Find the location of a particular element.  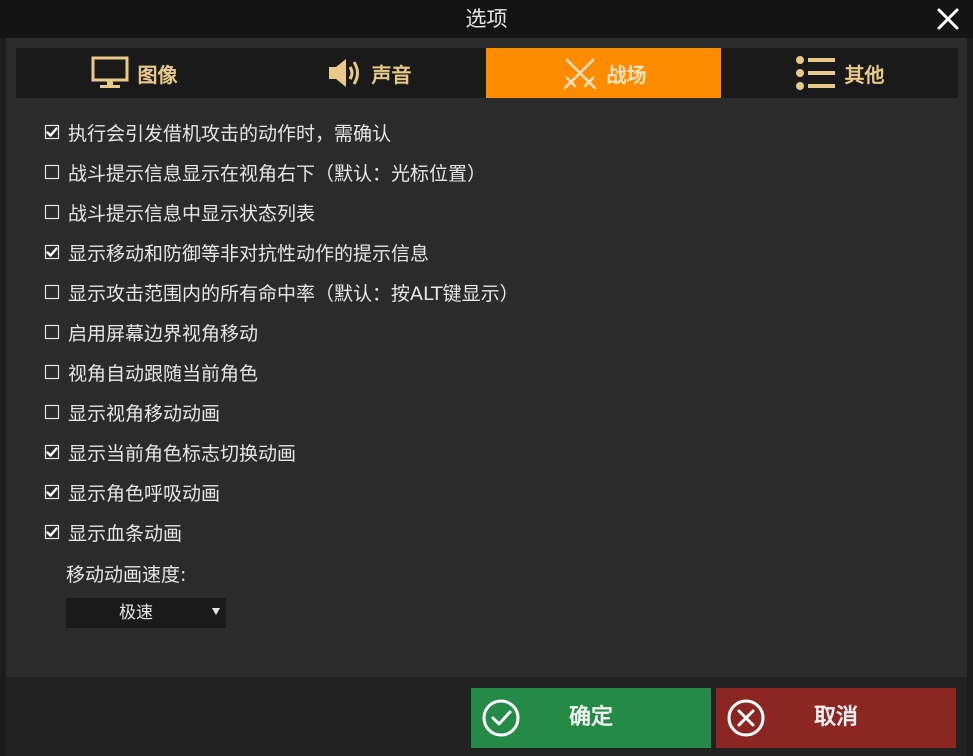

cancel-label: 取消 is located at coordinates (835, 717).